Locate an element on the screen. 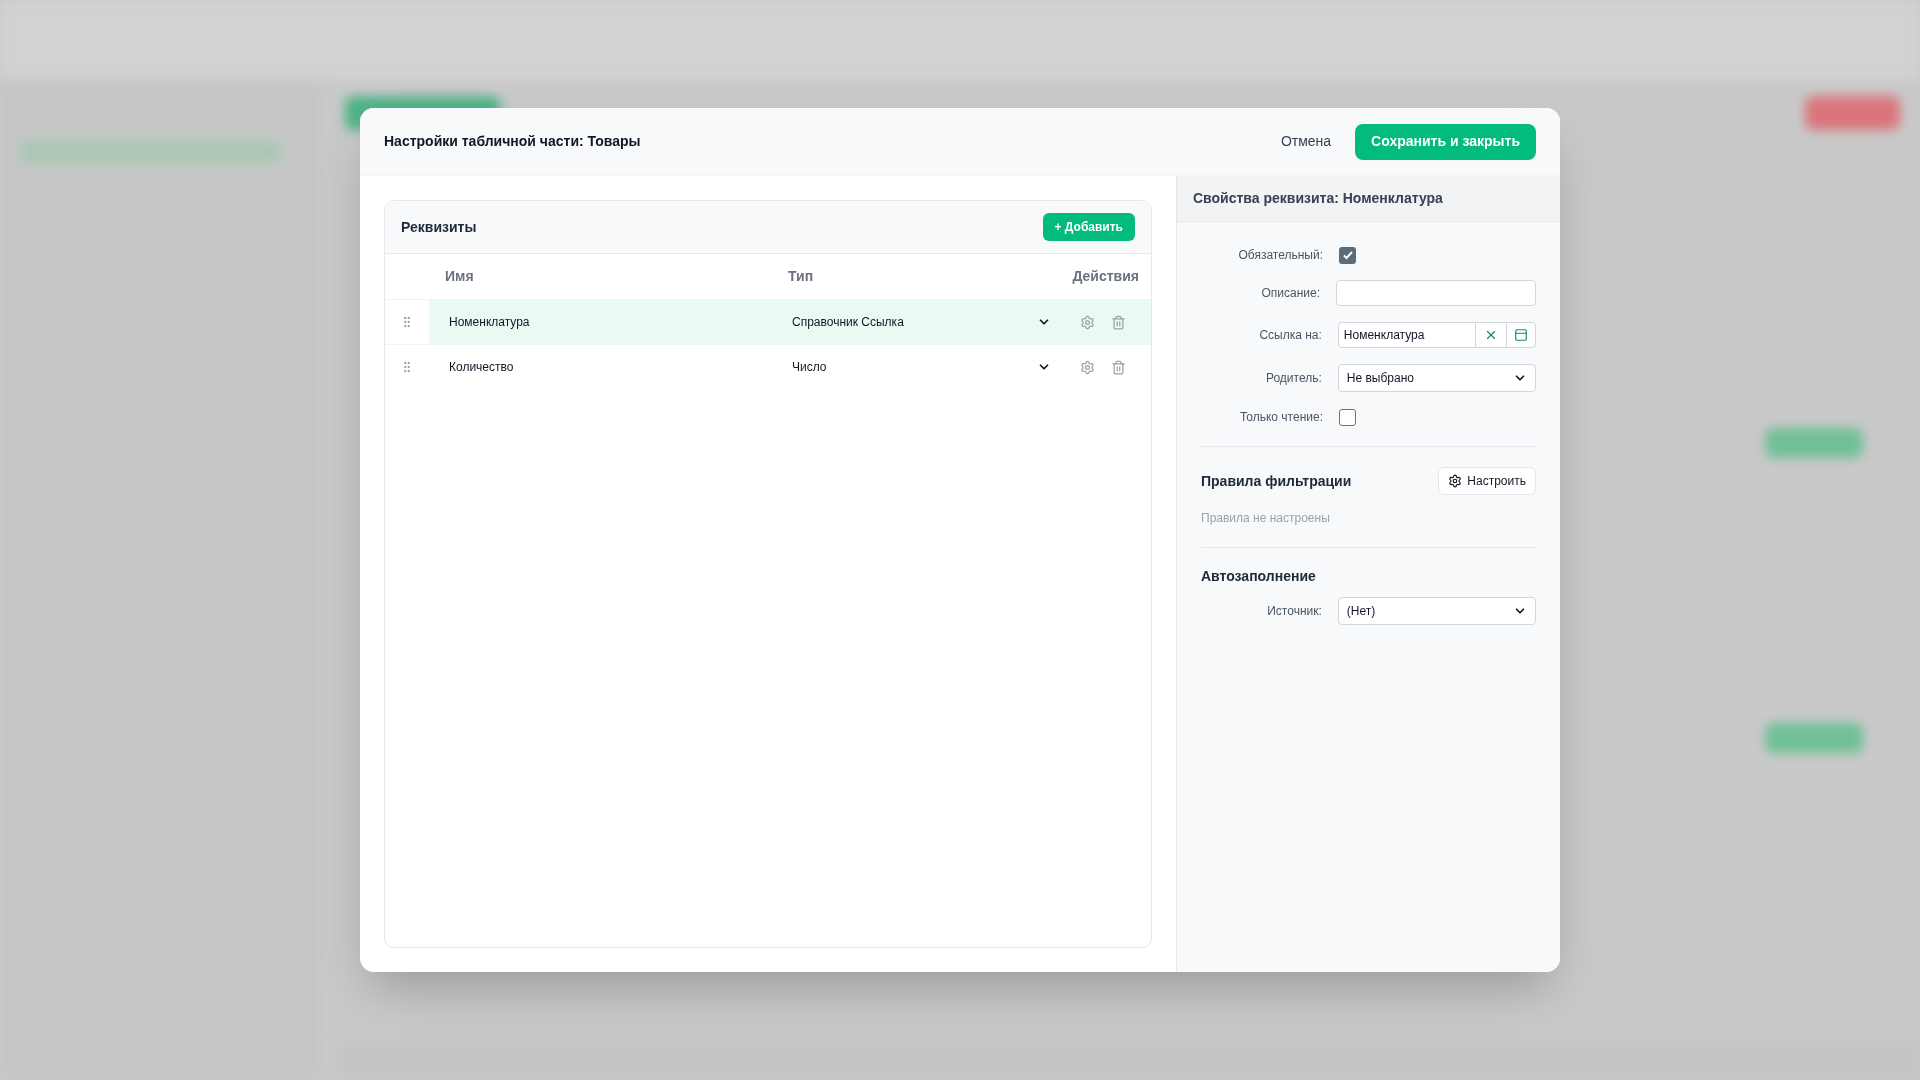 The height and width of the screenshot is (1080, 1920). card-title: Реквизиты is located at coordinates (439, 227).